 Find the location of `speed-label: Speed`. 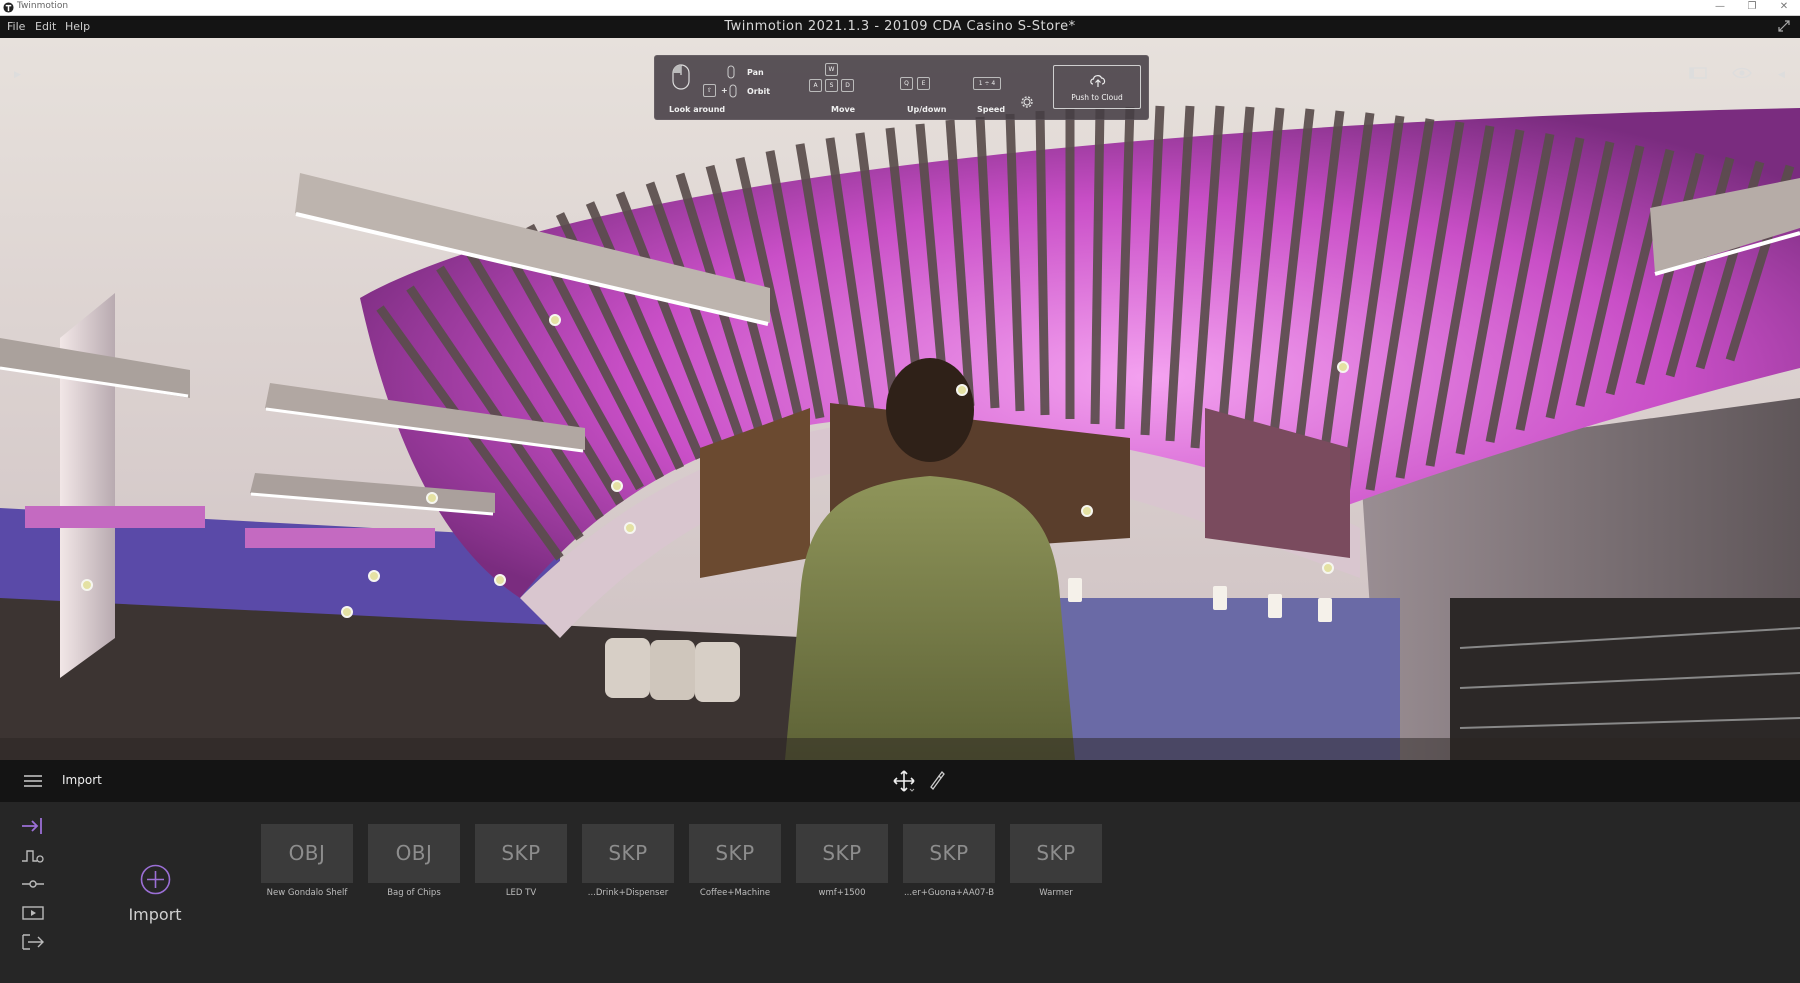

speed-label: Speed is located at coordinates (991, 109).